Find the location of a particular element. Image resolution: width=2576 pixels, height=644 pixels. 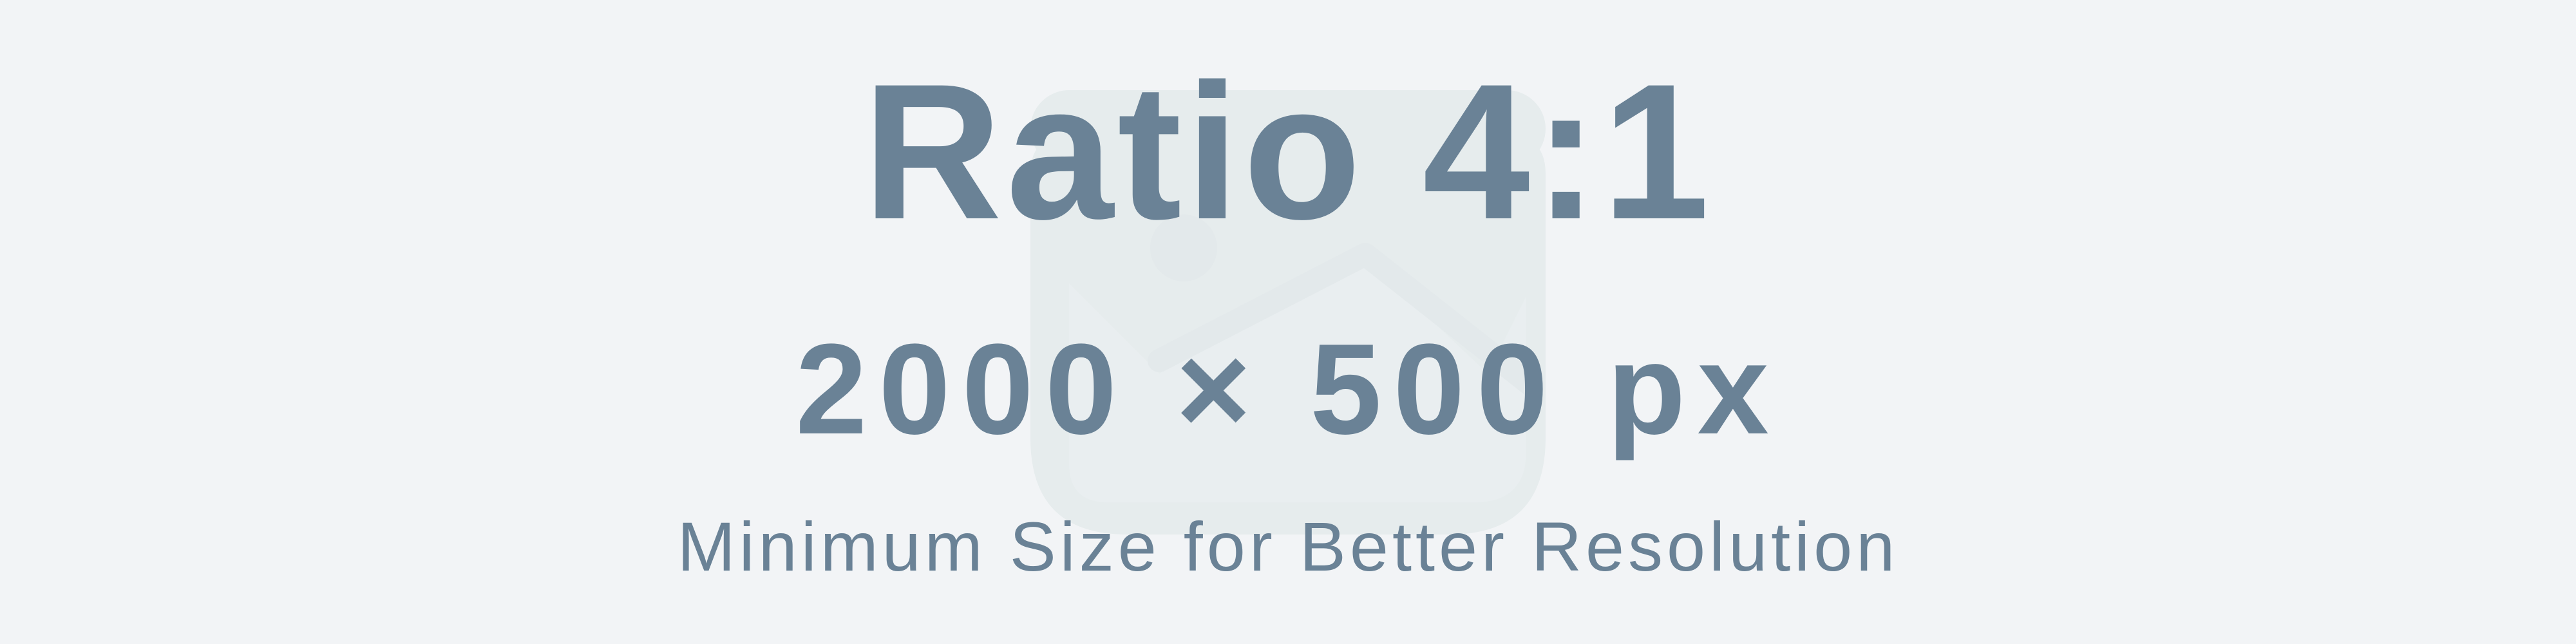

ratio-title: Ratio 4:1 is located at coordinates (1288, 151).